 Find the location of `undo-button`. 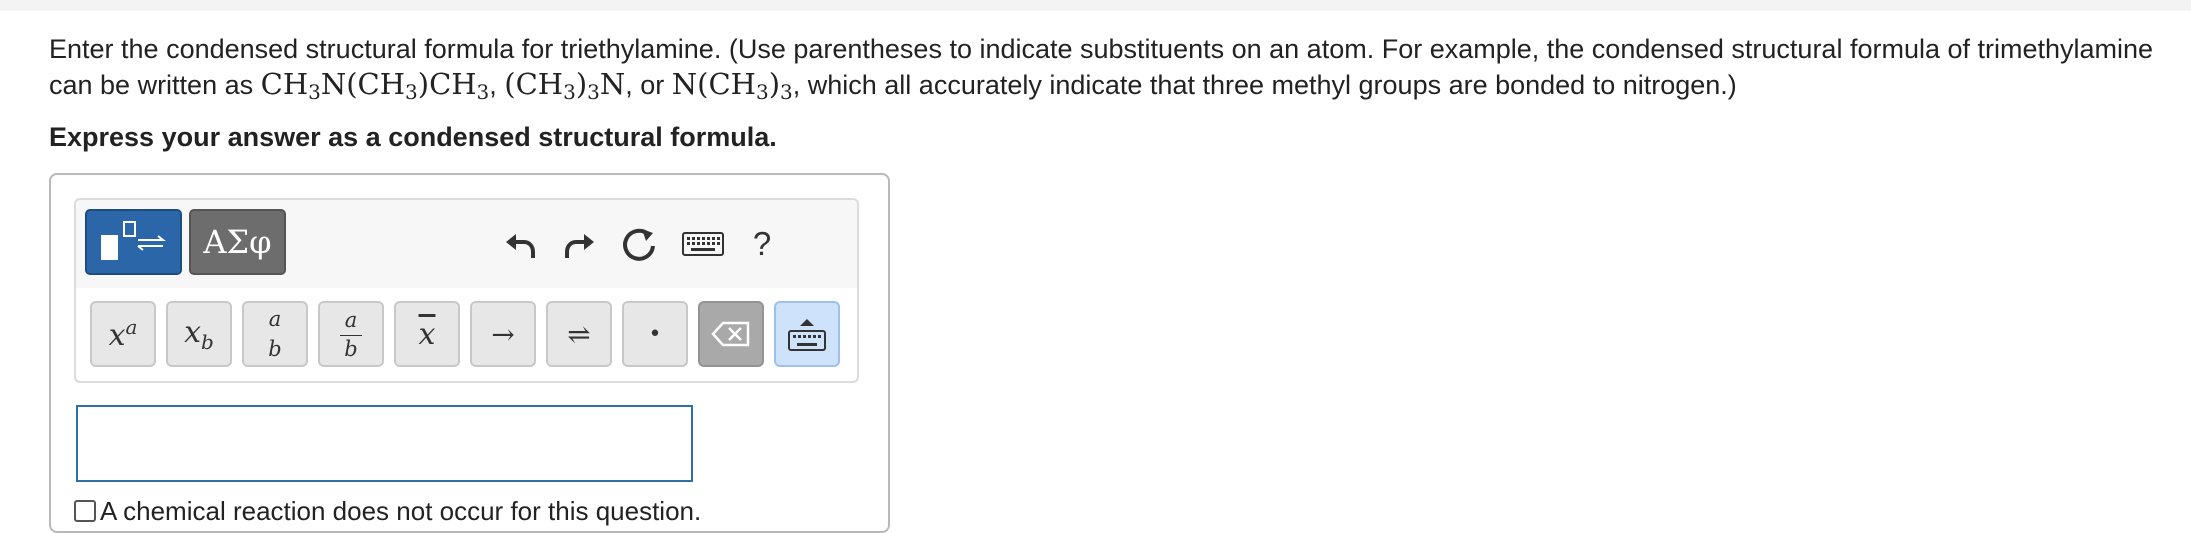

undo-button is located at coordinates (520, 244).